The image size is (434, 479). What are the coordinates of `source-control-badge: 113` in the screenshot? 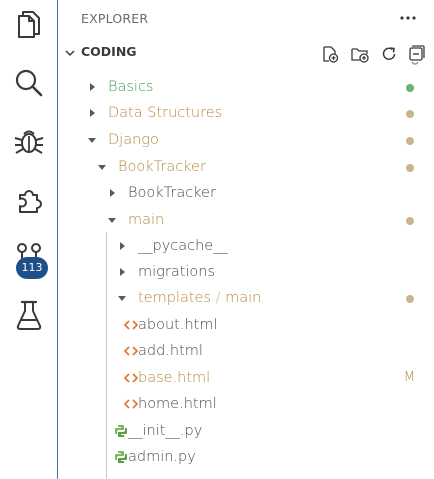 It's located at (32, 268).